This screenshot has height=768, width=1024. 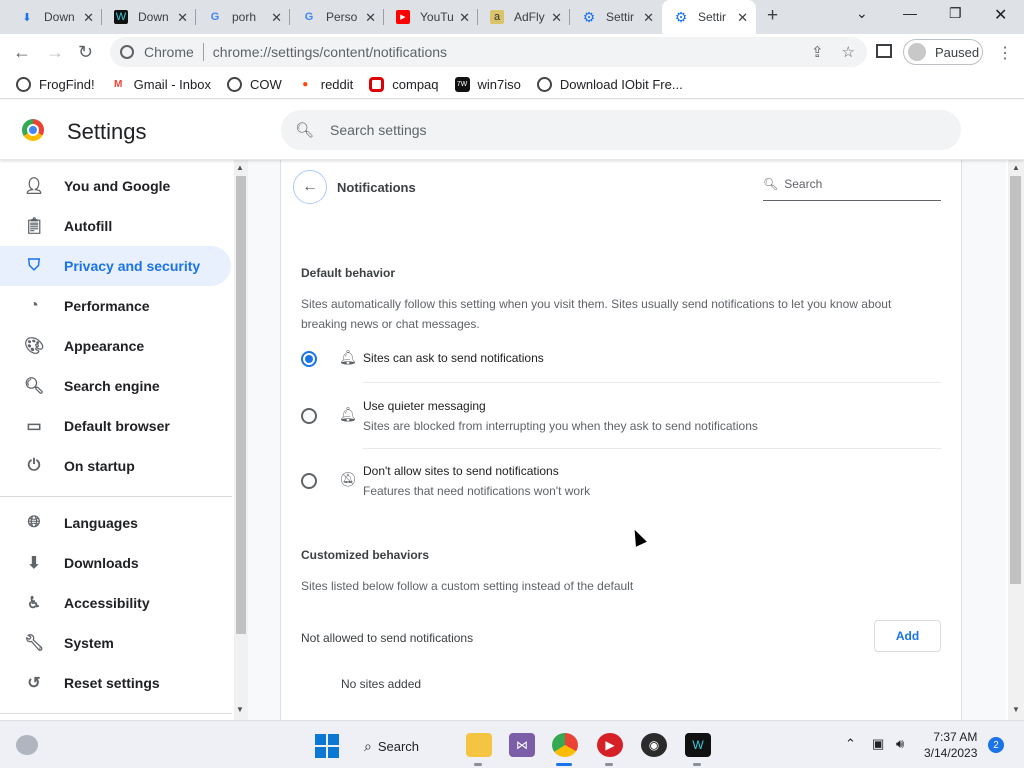 What do you see at coordinates (900, 744) in the screenshot?
I see `volume-icon: 🔊︎` at bounding box center [900, 744].